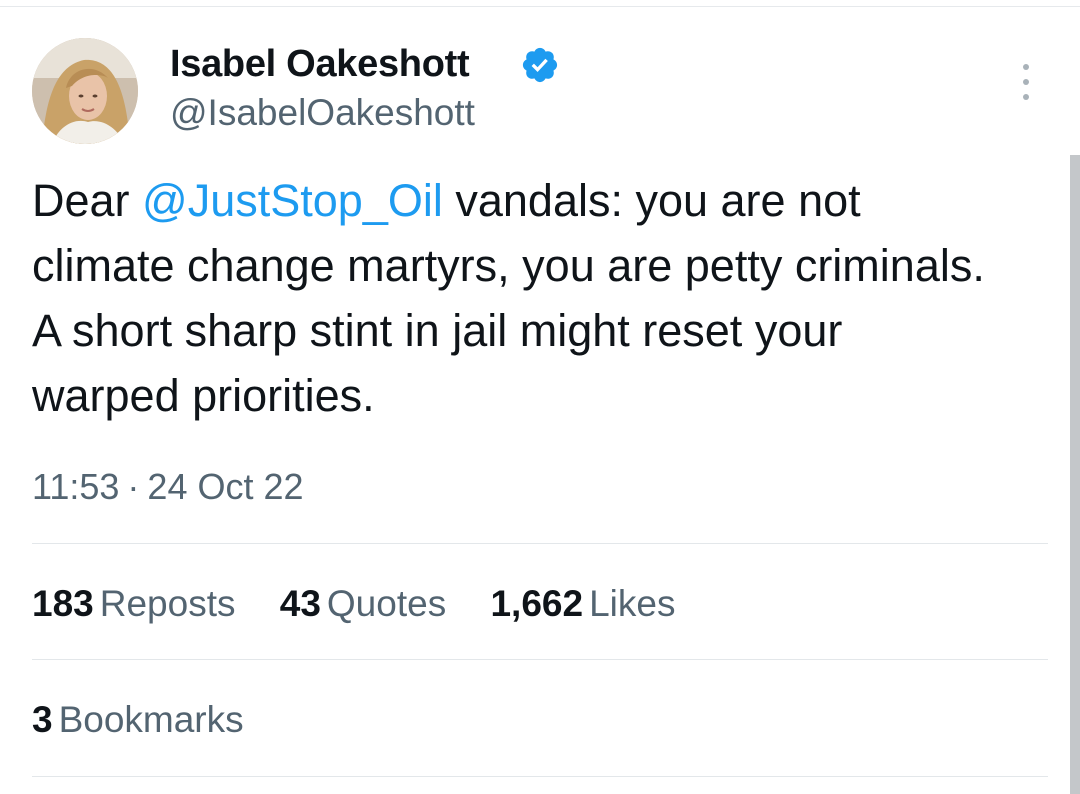  I want to click on author-avatar, so click(85, 91).